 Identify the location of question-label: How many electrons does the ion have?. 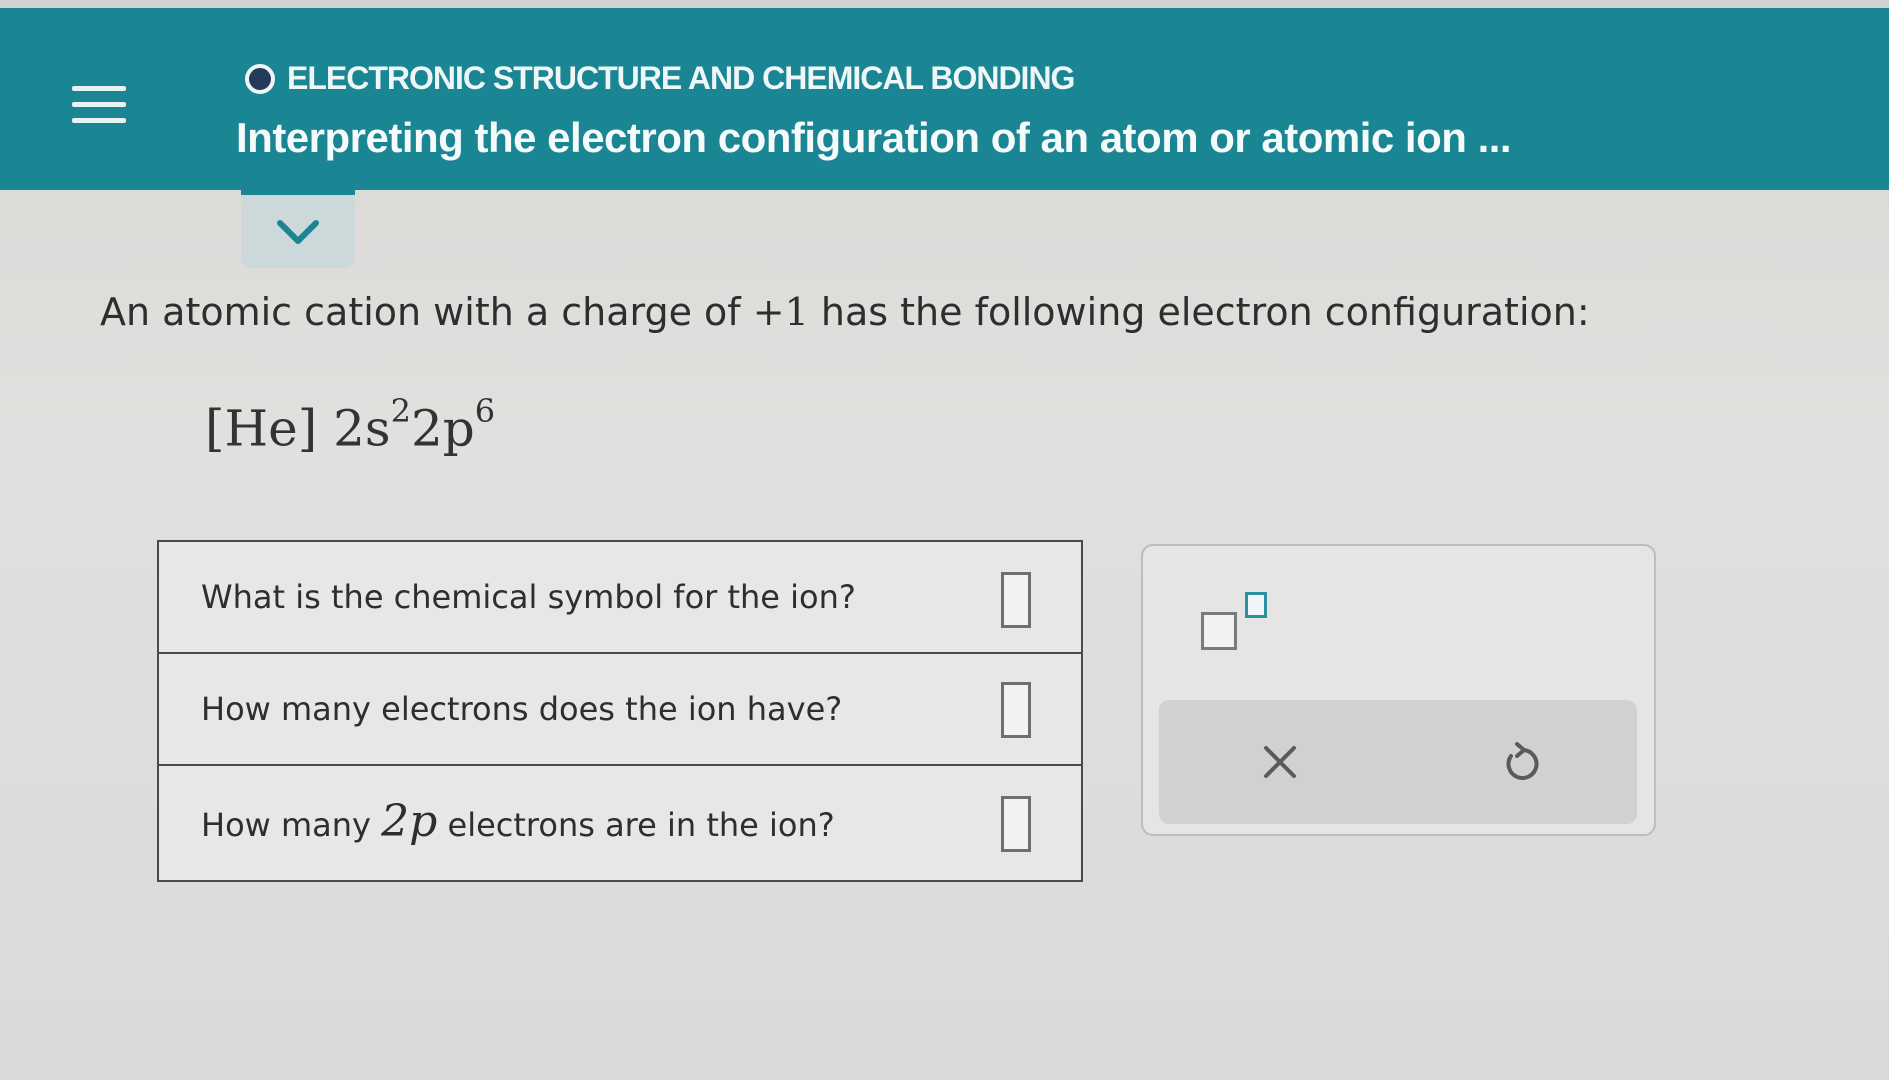
(522, 709).